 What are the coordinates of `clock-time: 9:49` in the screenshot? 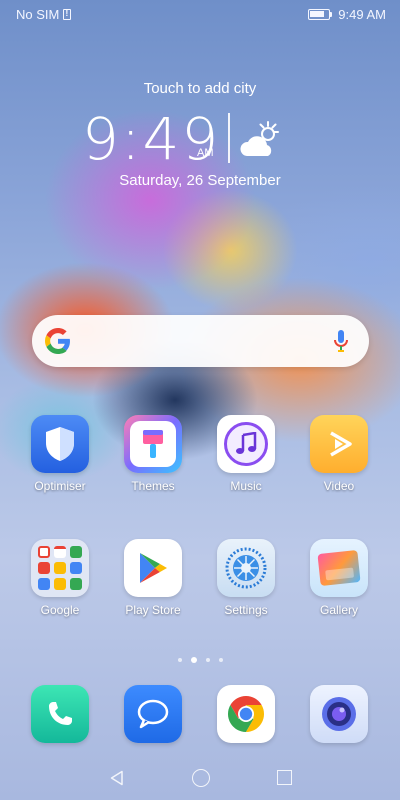 It's located at (151, 139).